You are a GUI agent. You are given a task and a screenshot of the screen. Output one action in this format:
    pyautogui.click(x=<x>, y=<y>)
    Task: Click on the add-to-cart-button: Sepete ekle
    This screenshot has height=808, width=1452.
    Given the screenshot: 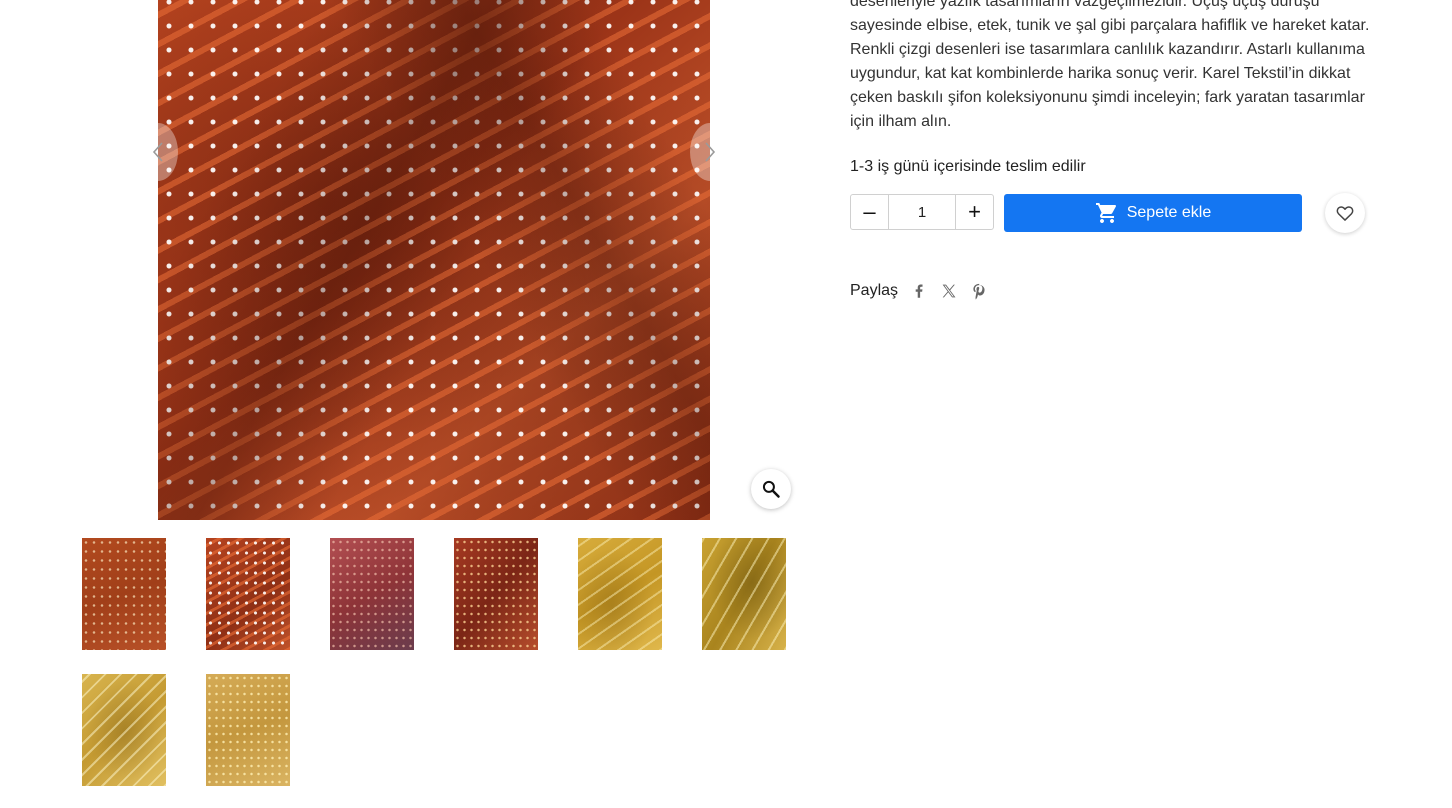 What is the action you would take?
    pyautogui.click(x=1153, y=213)
    